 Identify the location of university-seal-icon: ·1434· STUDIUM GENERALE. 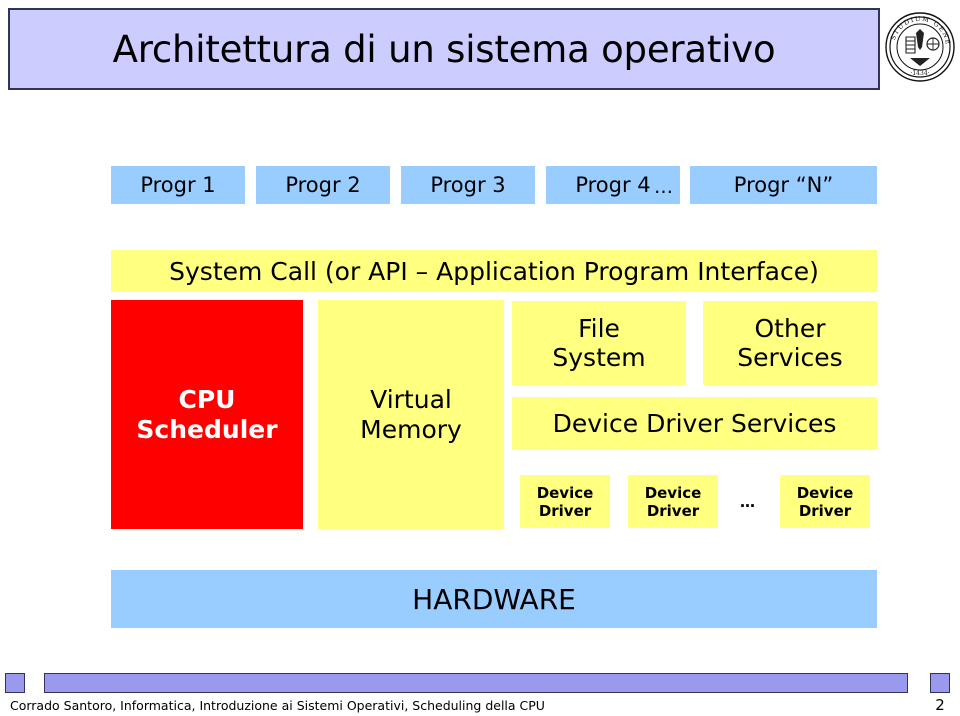
(918, 44).